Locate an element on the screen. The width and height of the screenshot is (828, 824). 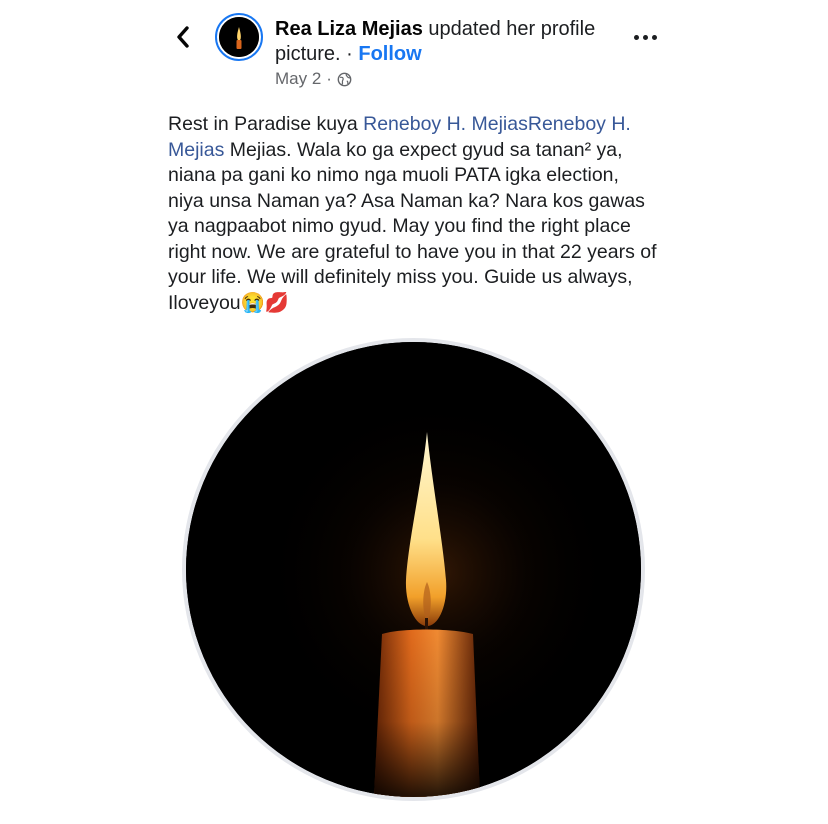
follow-button: Follow is located at coordinates (389, 54).